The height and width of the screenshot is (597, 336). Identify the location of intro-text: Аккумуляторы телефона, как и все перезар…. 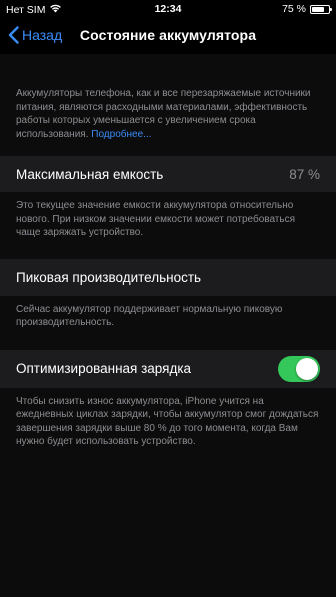
(168, 97).